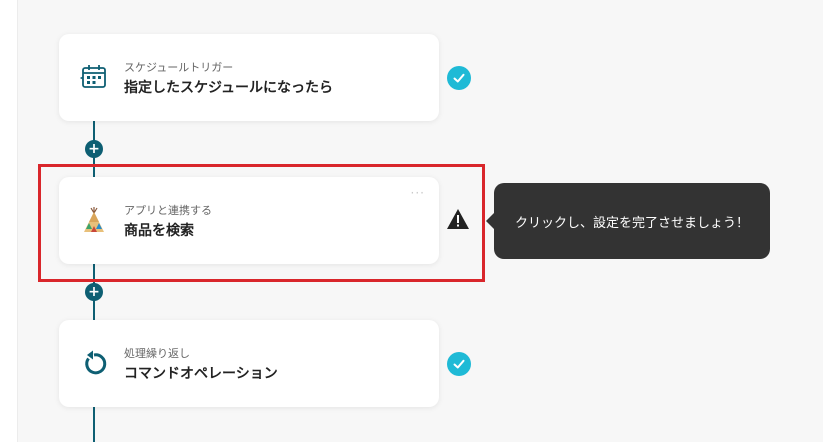 This screenshot has height=442, width=823. Describe the element at coordinates (94, 77) in the screenshot. I see `calendar-clock-icon` at that location.